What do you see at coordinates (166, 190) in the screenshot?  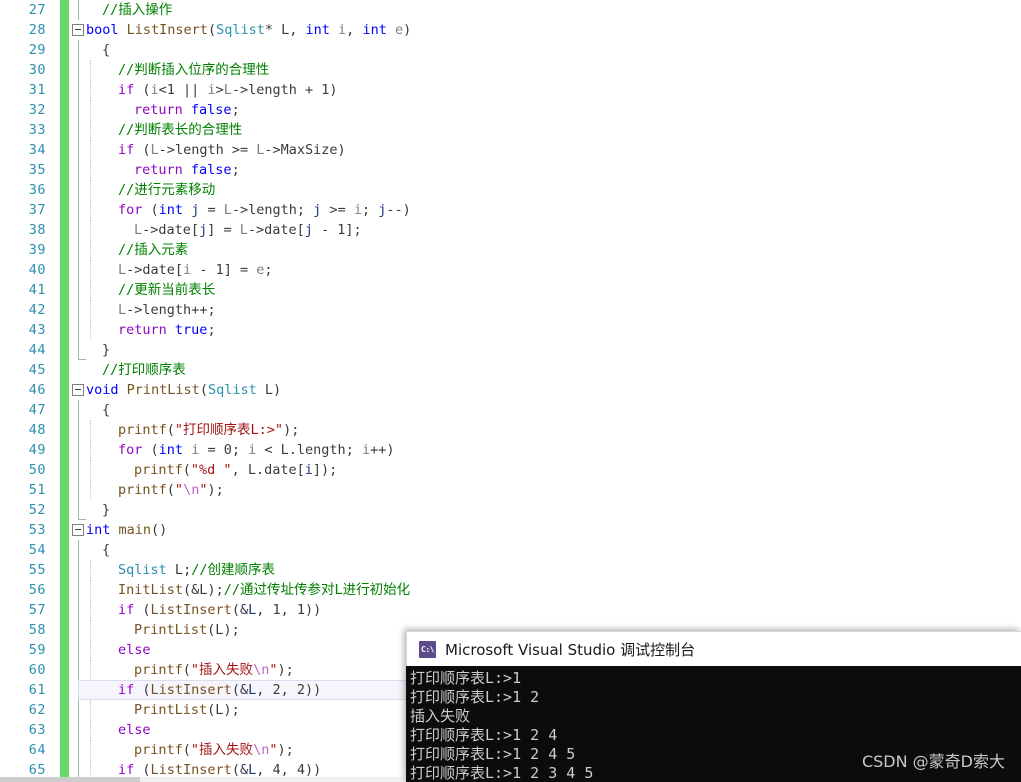 I see `code-text: //进行元素移动` at bounding box center [166, 190].